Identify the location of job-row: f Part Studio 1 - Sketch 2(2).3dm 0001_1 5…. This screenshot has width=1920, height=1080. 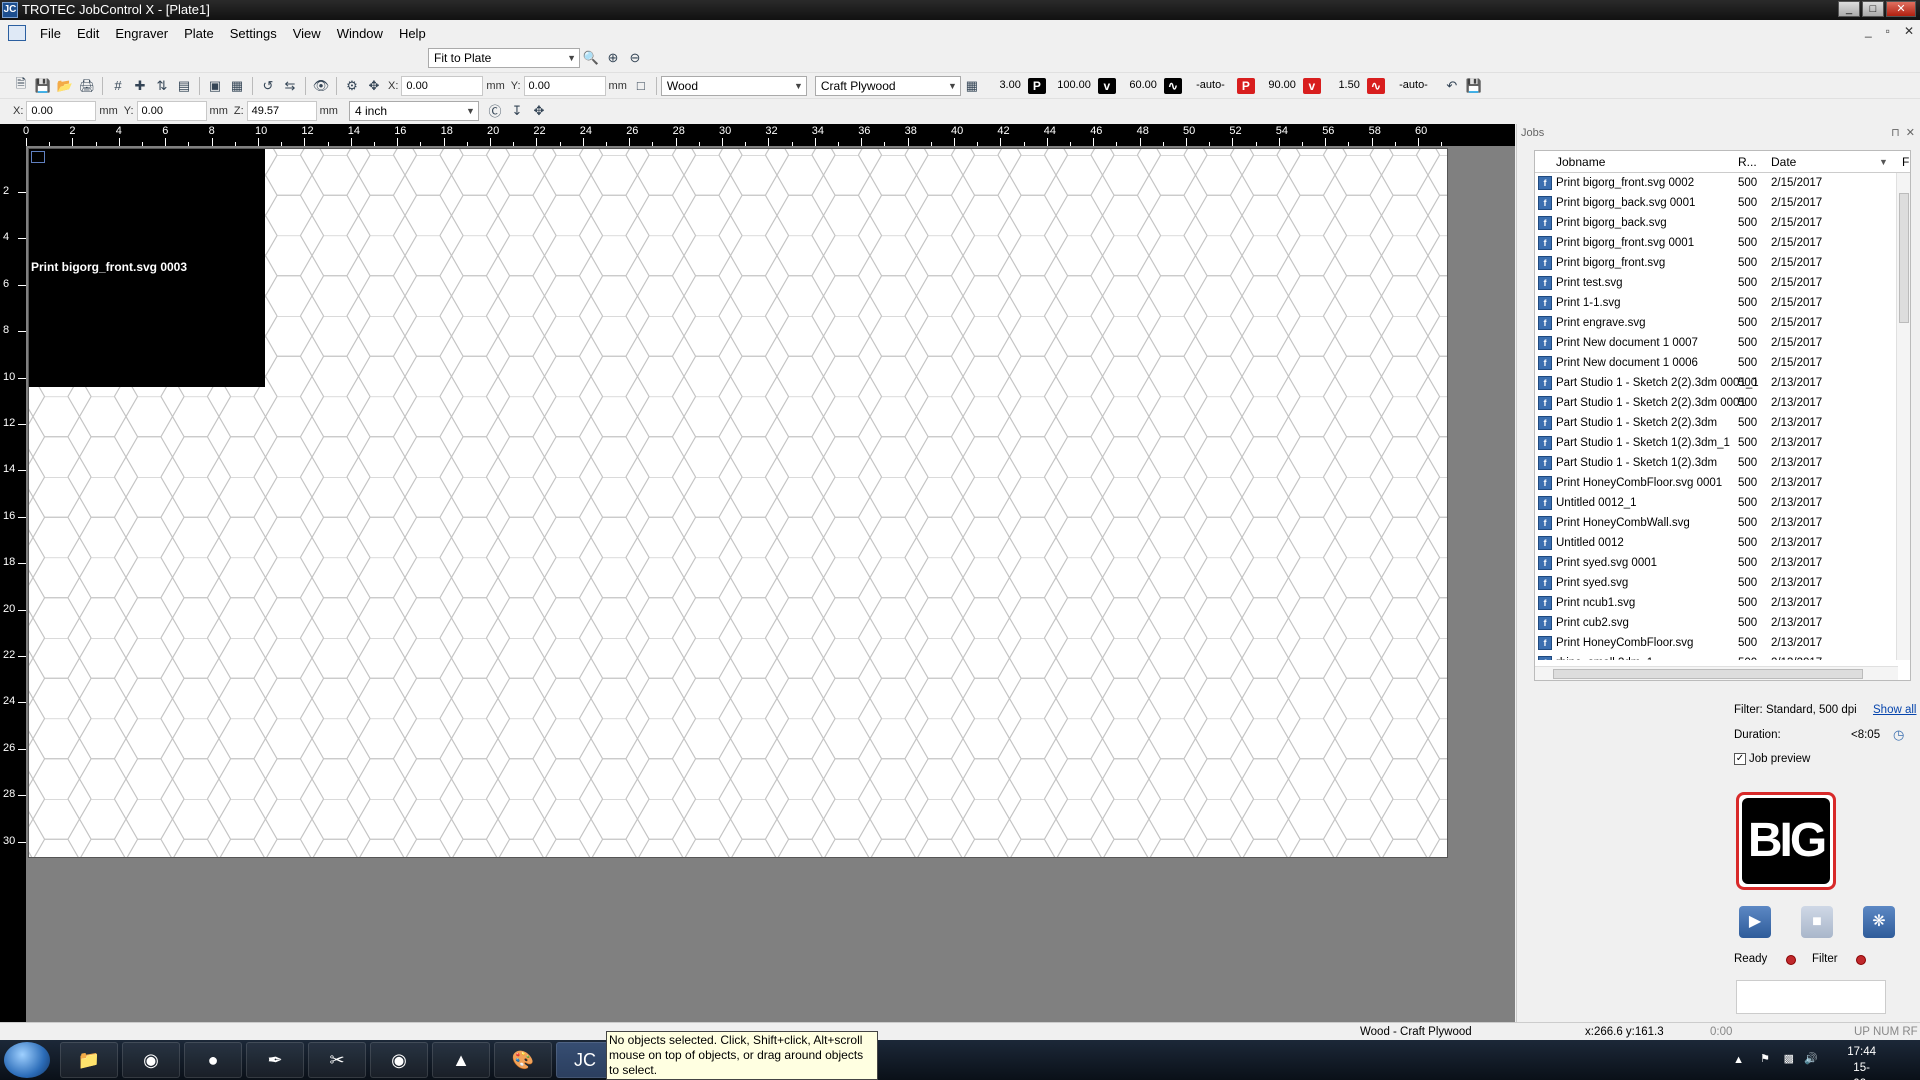
(1722, 383).